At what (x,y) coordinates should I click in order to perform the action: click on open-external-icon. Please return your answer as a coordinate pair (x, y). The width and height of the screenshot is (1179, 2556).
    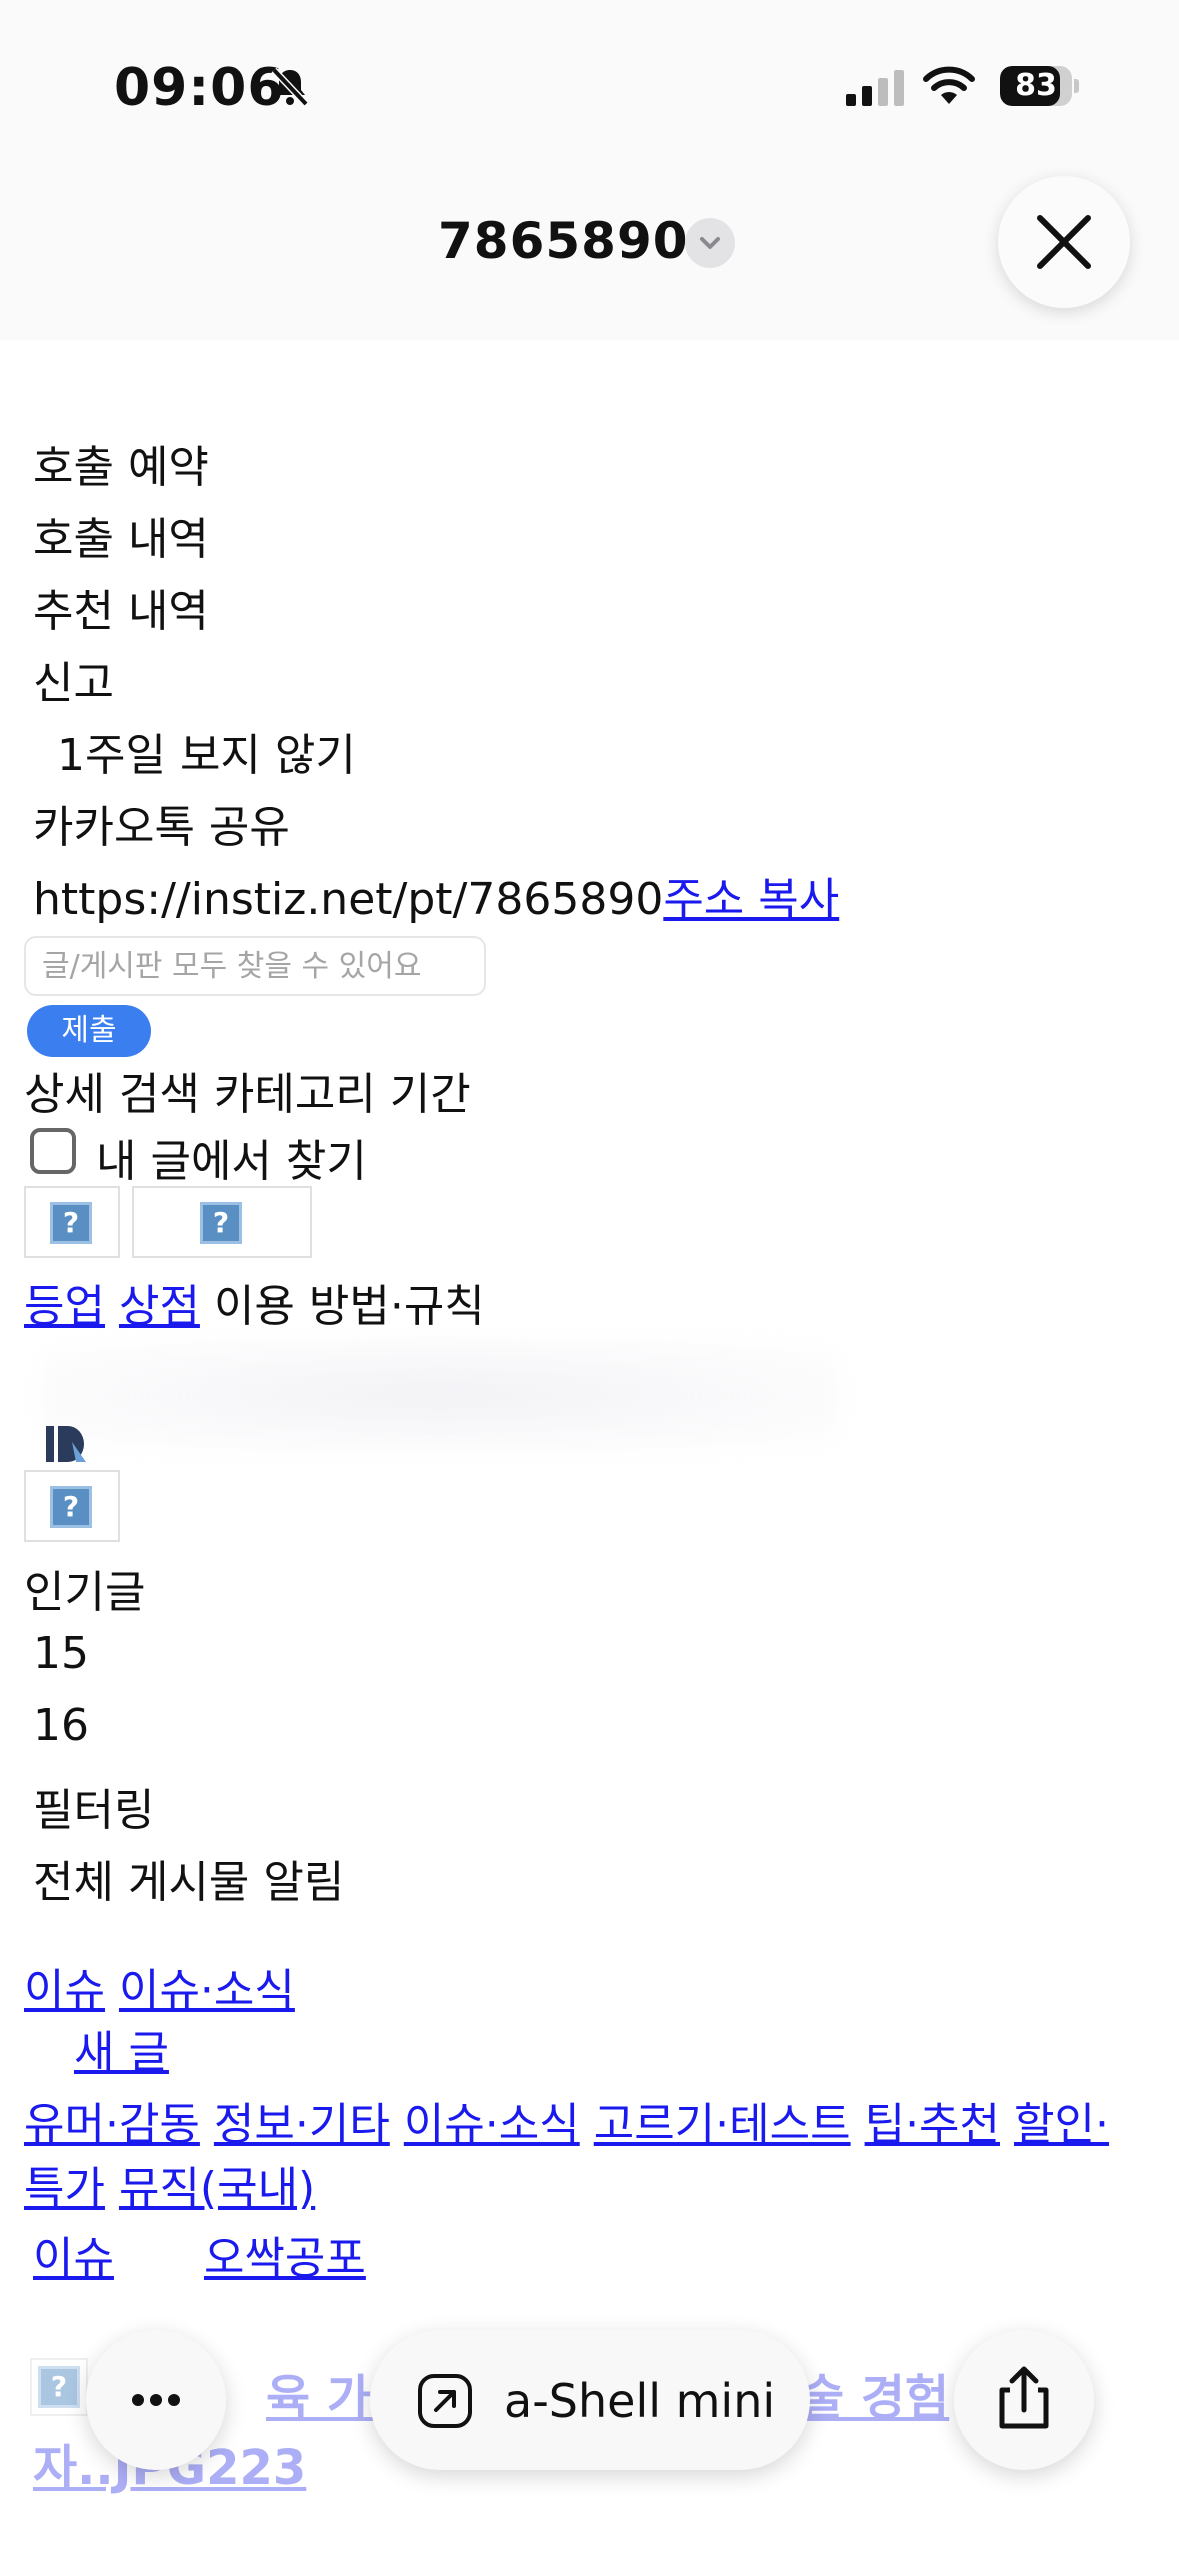
    Looking at the image, I should click on (445, 2401).